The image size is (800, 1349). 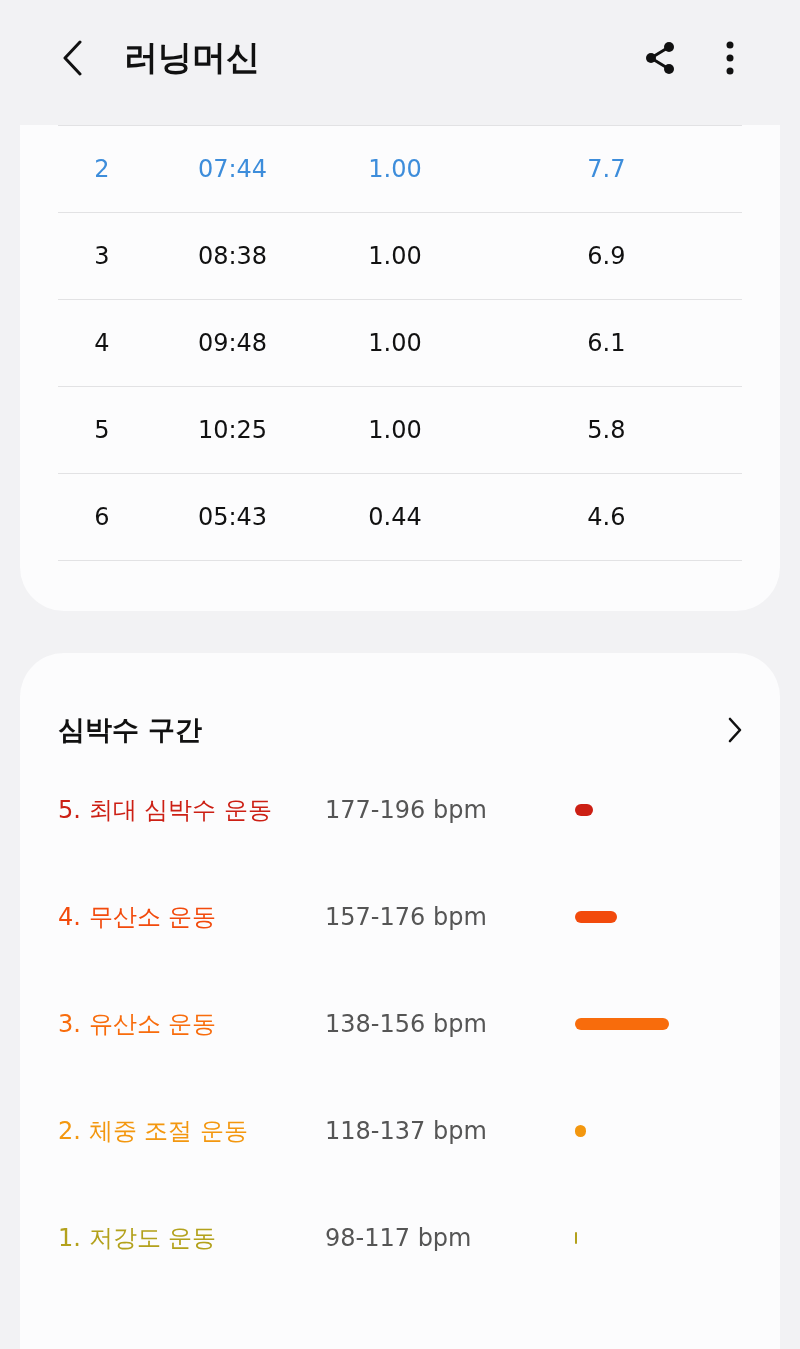 I want to click on more-options-icon, so click(x=730, y=57).